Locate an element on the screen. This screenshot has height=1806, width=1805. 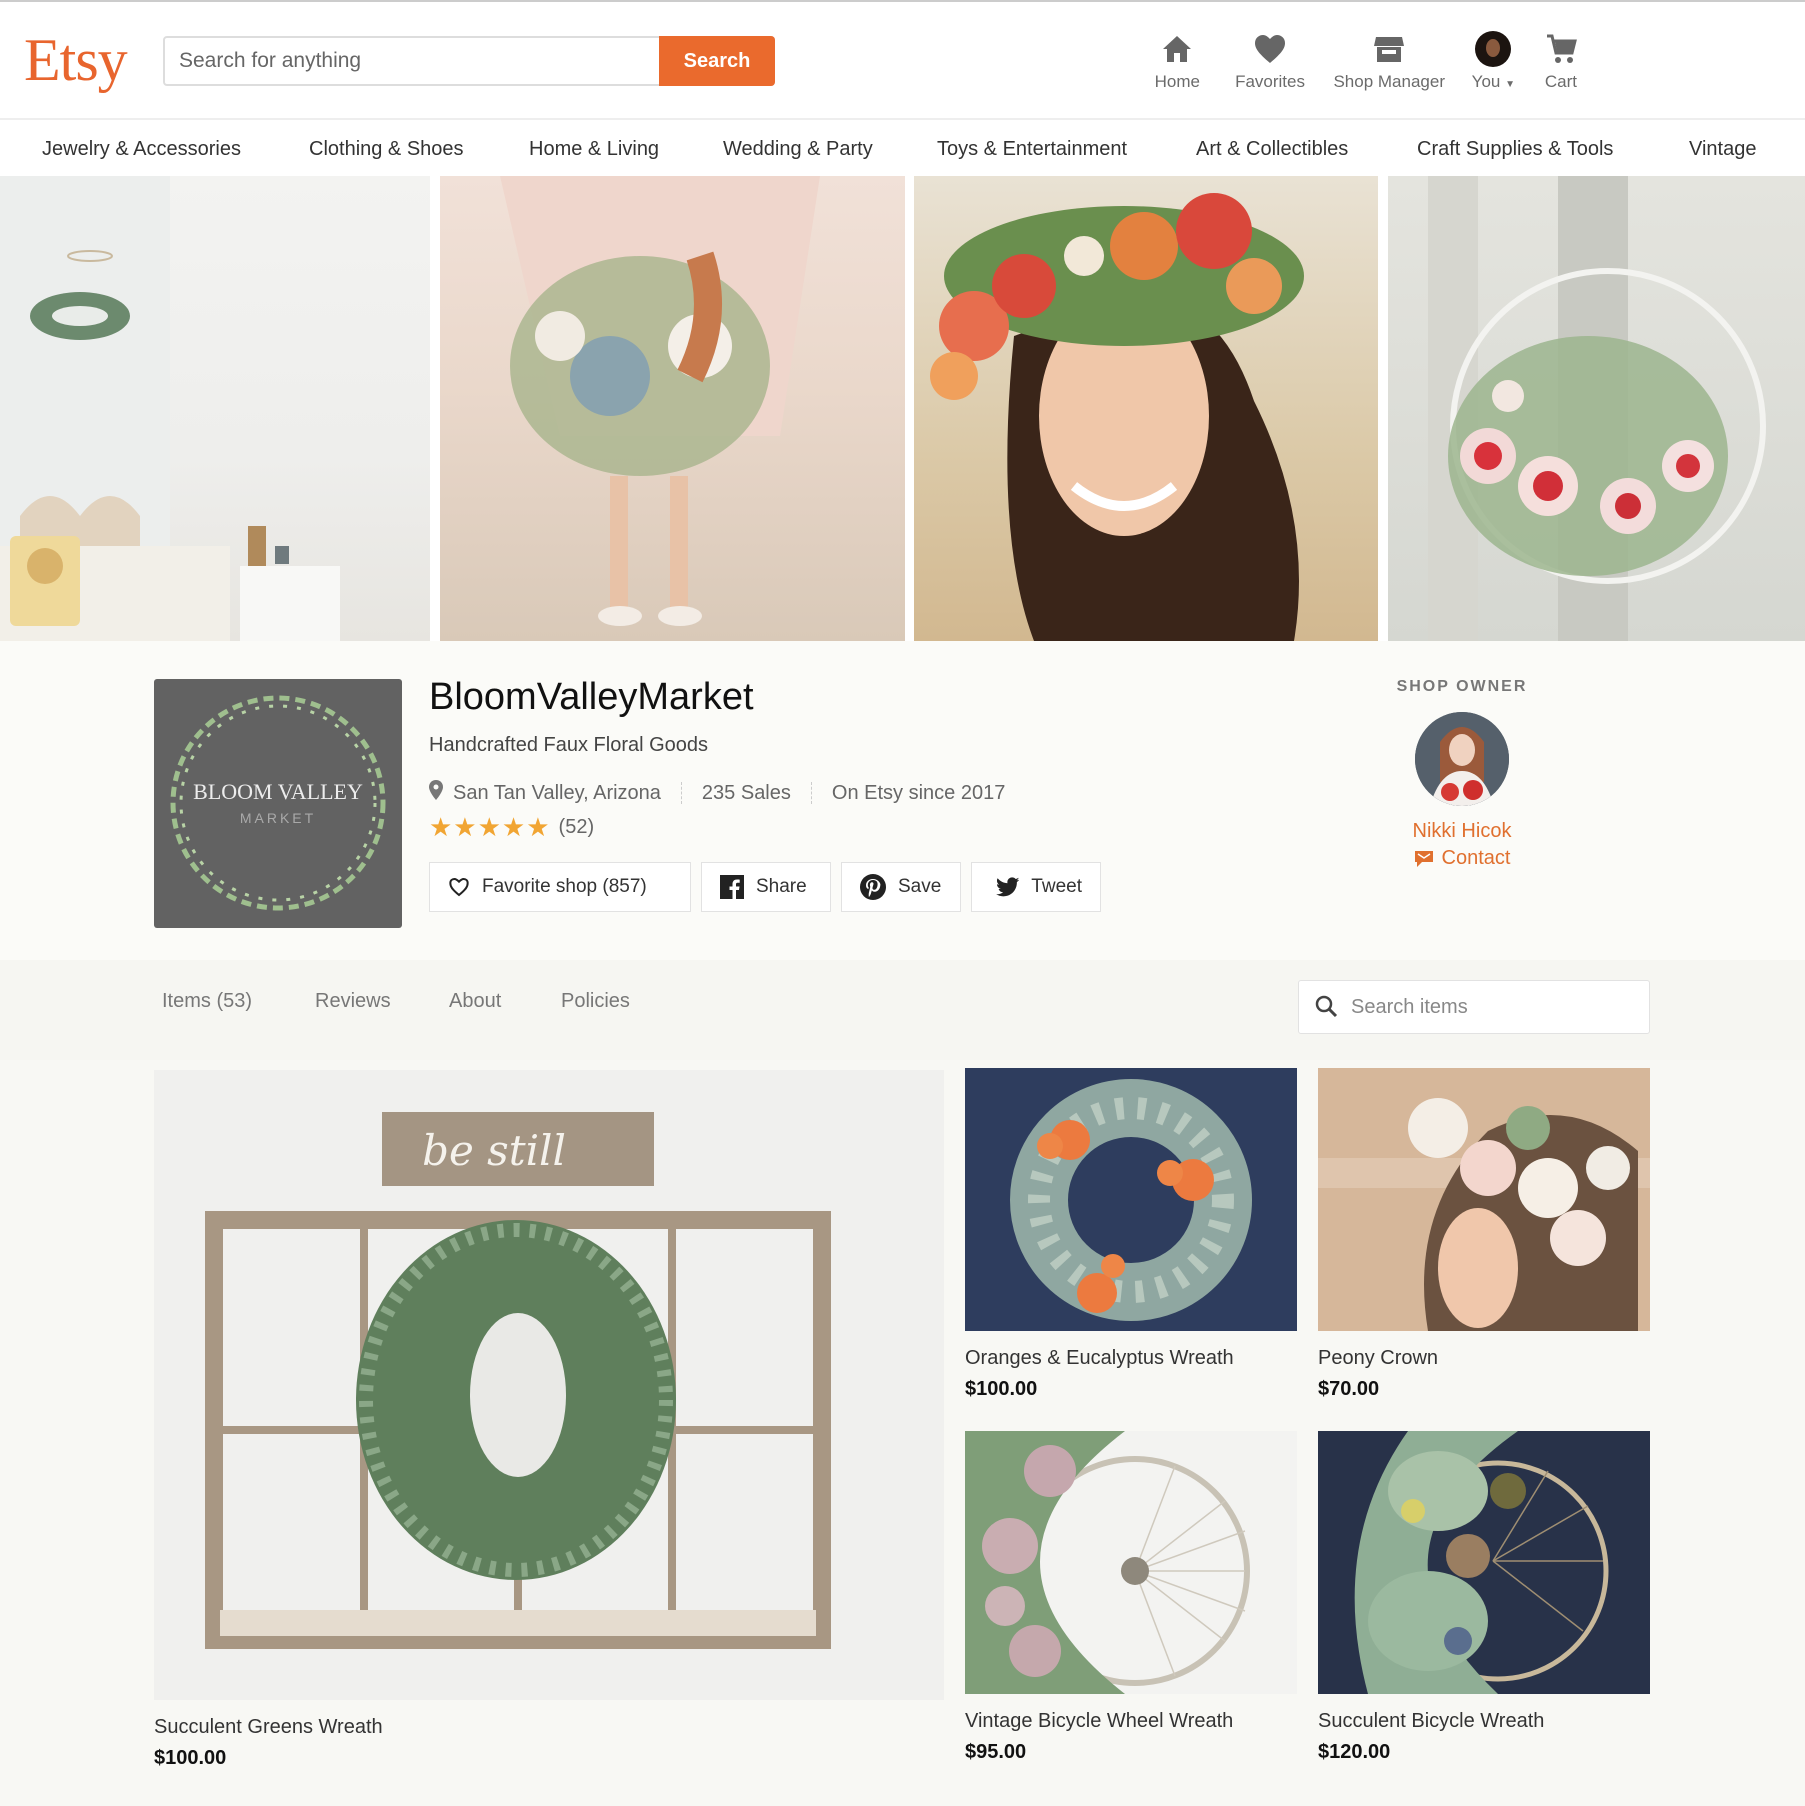
banner-image-wheel-wreath is located at coordinates (1596, 408).